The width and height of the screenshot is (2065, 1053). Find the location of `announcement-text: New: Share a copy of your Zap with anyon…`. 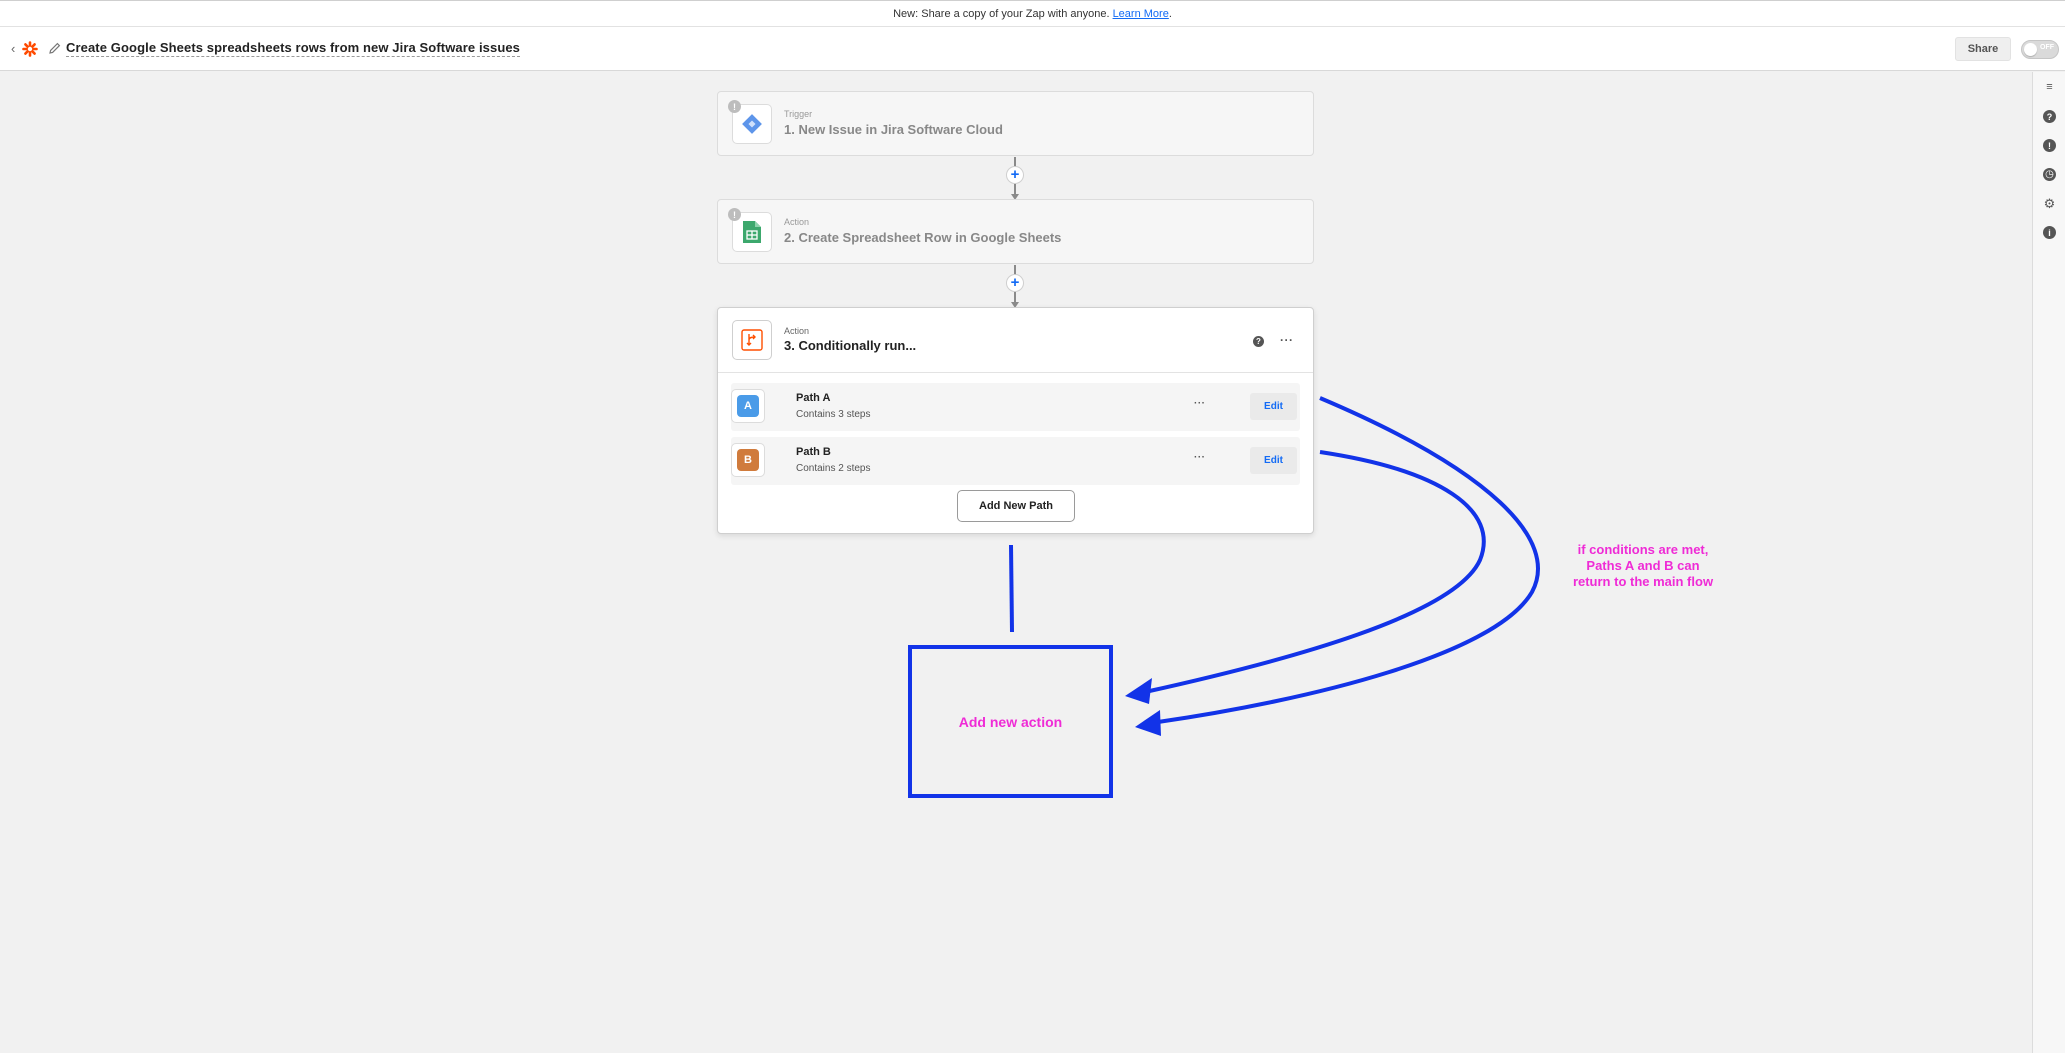

announcement-text: New: Share a copy of your Zap with anyon… is located at coordinates (1001, 13).